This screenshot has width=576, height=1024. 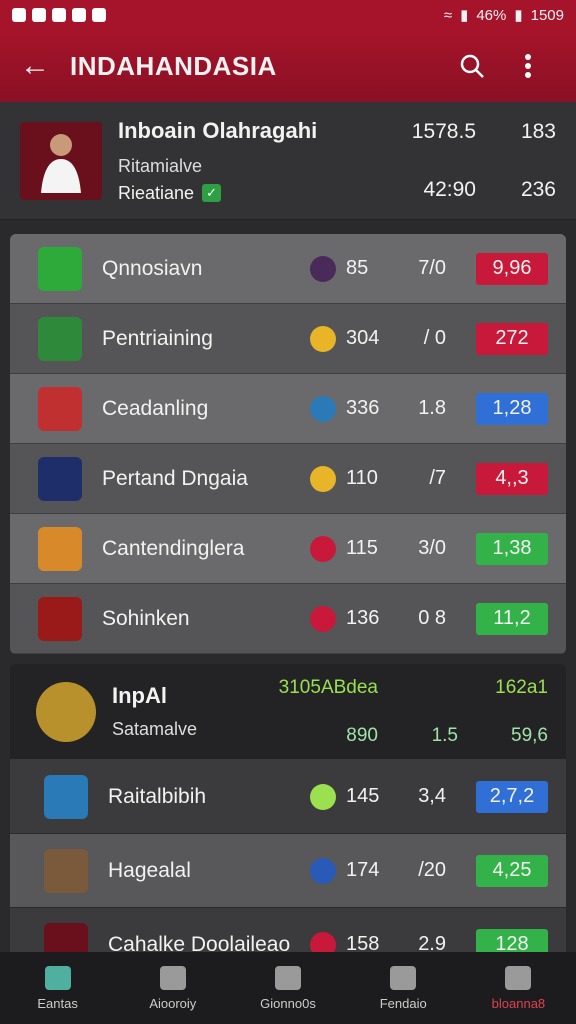 What do you see at coordinates (461, 161) in the screenshot?
I see `profile-stats: 1578.5 183 42:90 236` at bounding box center [461, 161].